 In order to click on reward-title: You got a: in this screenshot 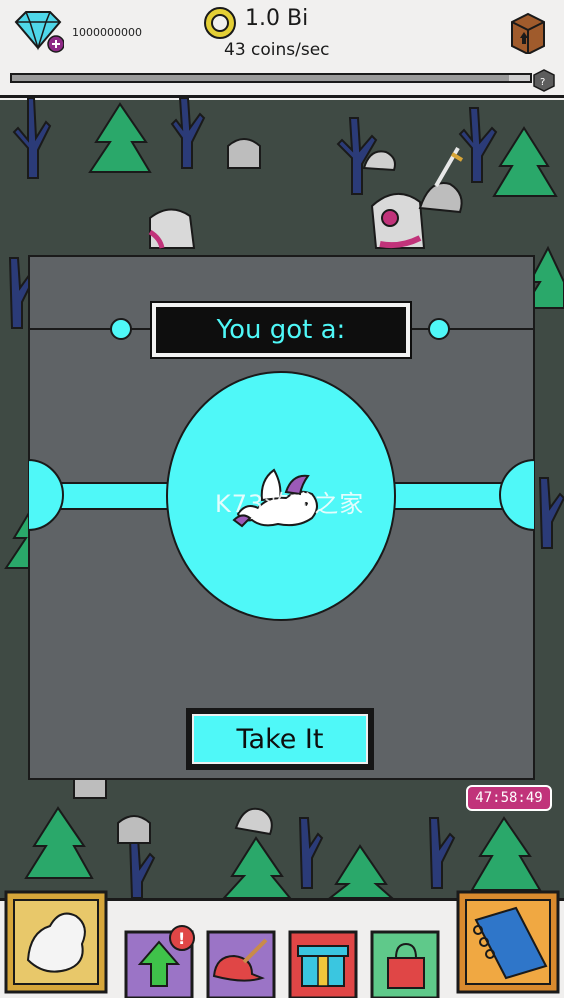, I will do `click(281, 330)`.